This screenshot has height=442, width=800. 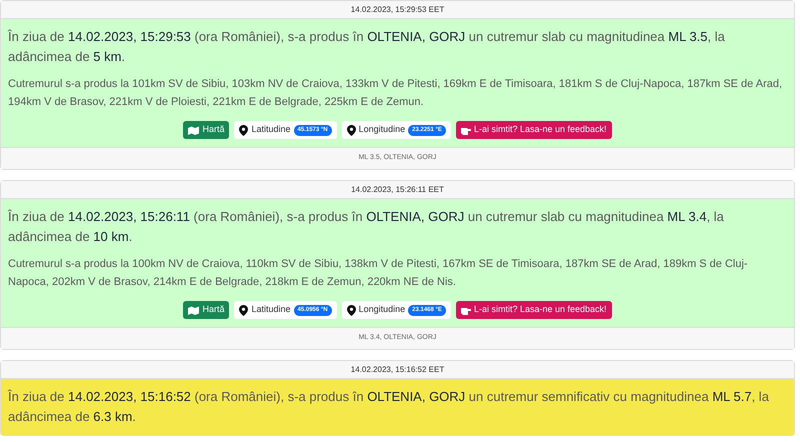 I want to click on distance-details: Cutremurul s-a produs la 100km NV de Craiova, 110km SV de Sibiu, 138km V de Pitesti, 167km SE de Timisoara, 187km SE de Arad, 189km S de Cluj-Napoca, 202km V de Brasov, 214km E de Belgrade, 218km E de Zemun, 220km NE de Nis., so click(x=378, y=273).